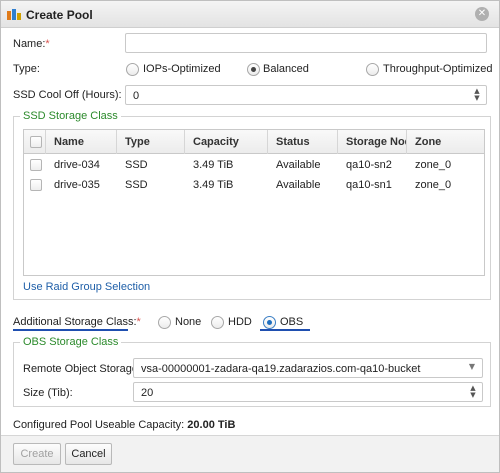  I want to click on obs-selected-underline, so click(285, 330).